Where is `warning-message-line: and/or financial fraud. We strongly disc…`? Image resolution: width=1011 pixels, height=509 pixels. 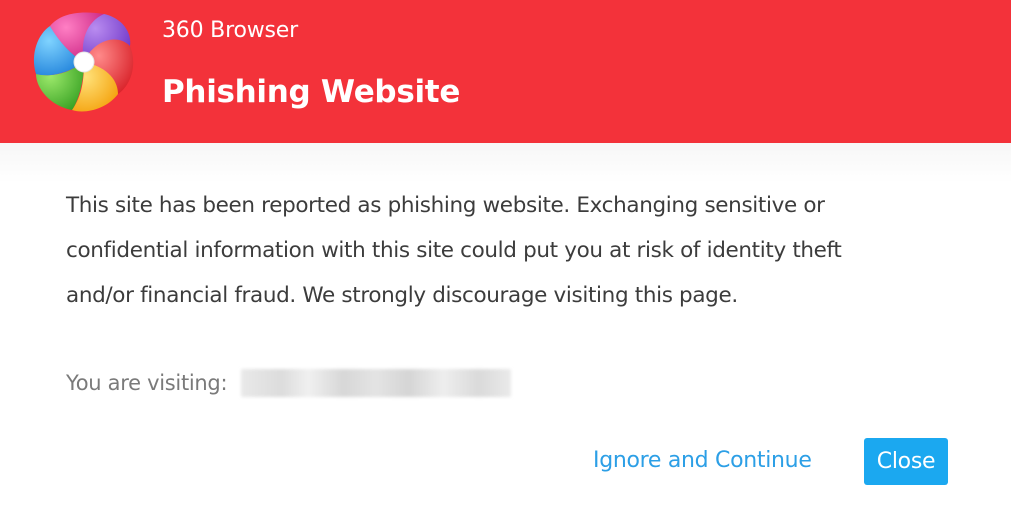
warning-message-line: and/or financial fraud. We strongly disc… is located at coordinates (402, 295).